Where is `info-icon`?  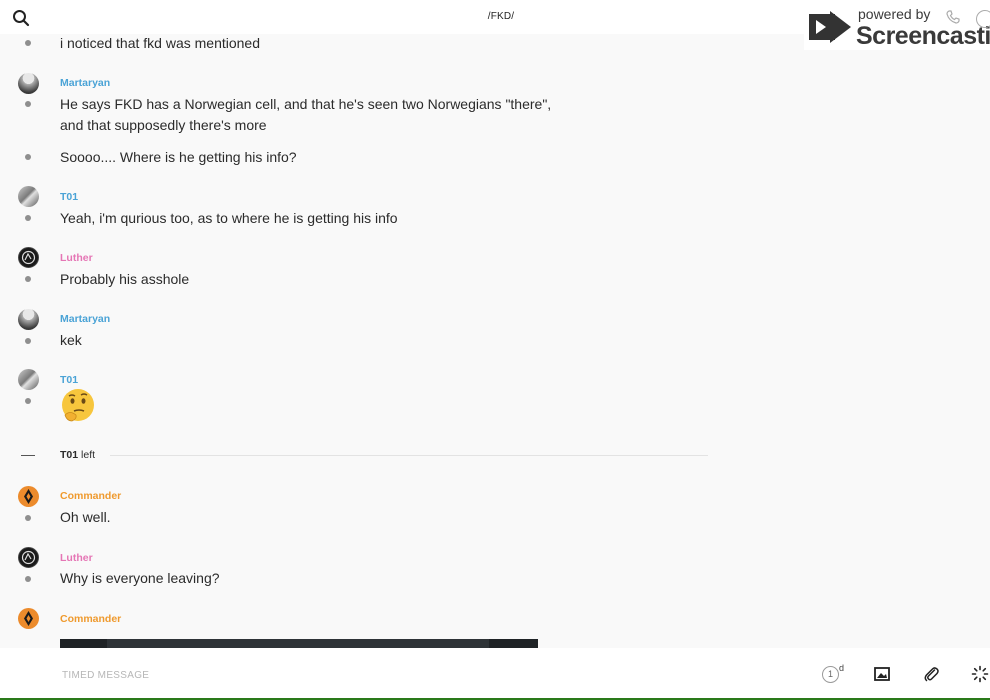 info-icon is located at coordinates (983, 19).